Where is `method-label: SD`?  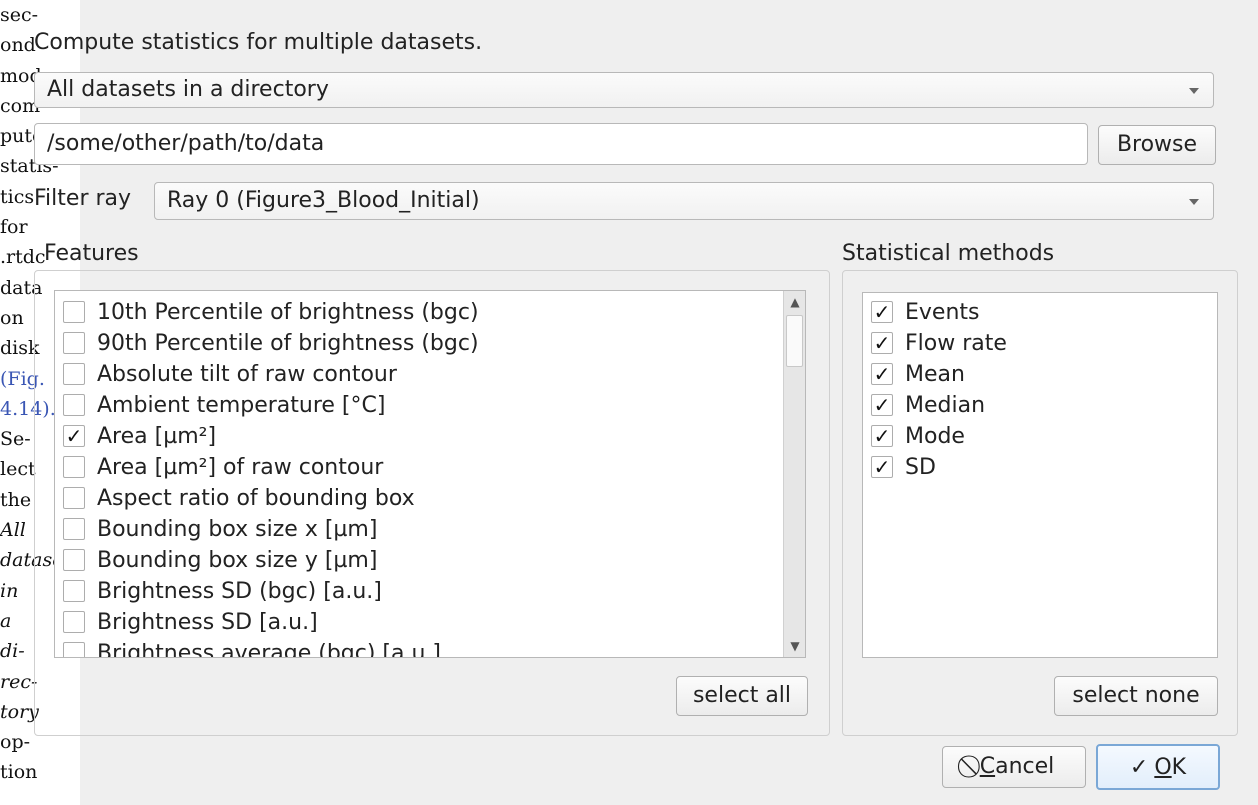 method-label: SD is located at coordinates (920, 467).